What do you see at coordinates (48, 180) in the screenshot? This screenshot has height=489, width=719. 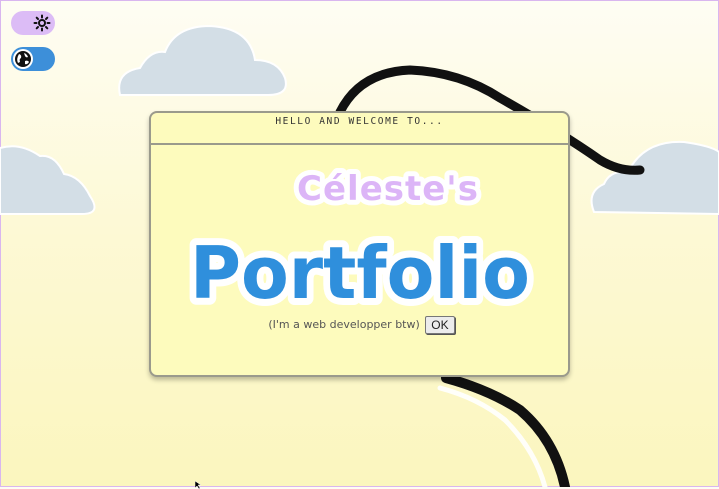 I see `cloud-left` at bounding box center [48, 180].